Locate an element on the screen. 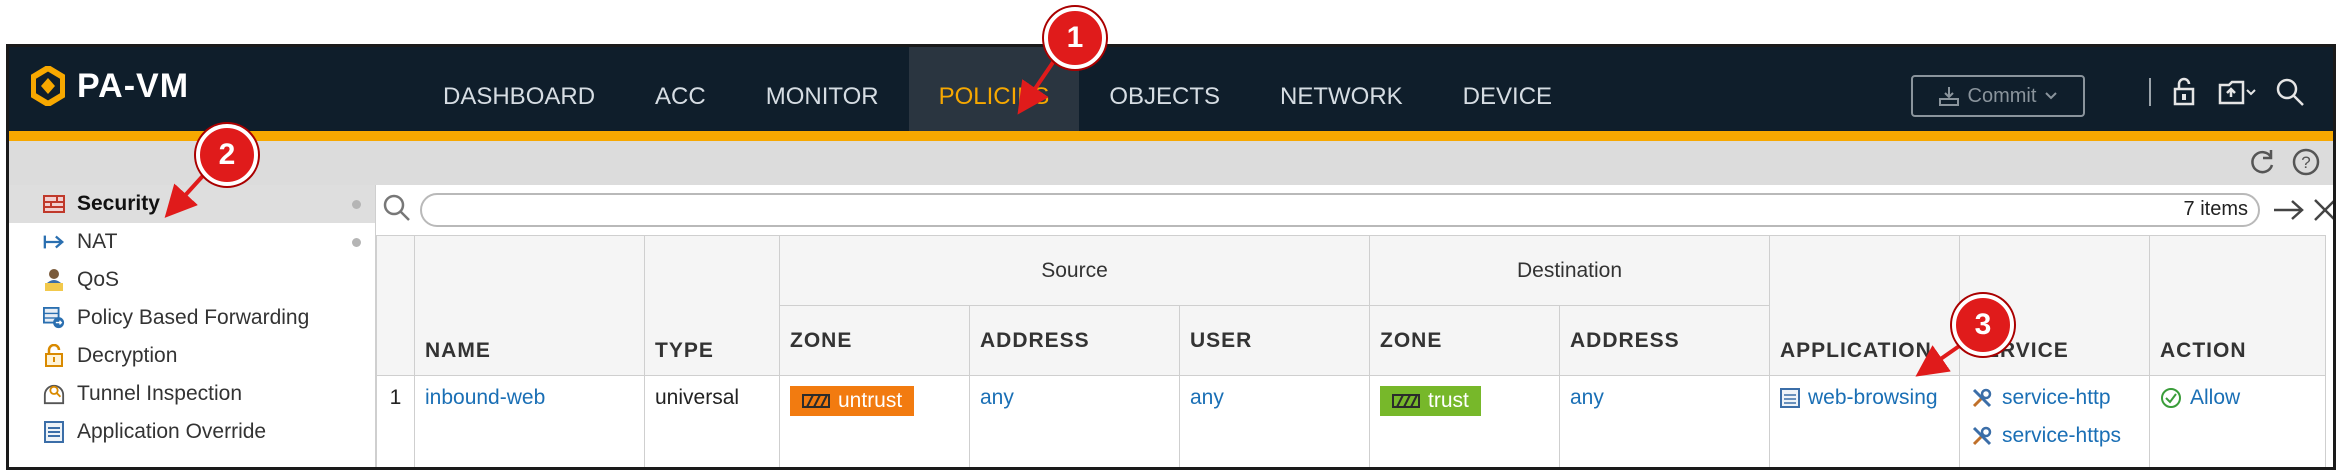 Image resolution: width=2342 pixels, height=476 pixels. callout-badge-3: 3 is located at coordinates (1983, 325).